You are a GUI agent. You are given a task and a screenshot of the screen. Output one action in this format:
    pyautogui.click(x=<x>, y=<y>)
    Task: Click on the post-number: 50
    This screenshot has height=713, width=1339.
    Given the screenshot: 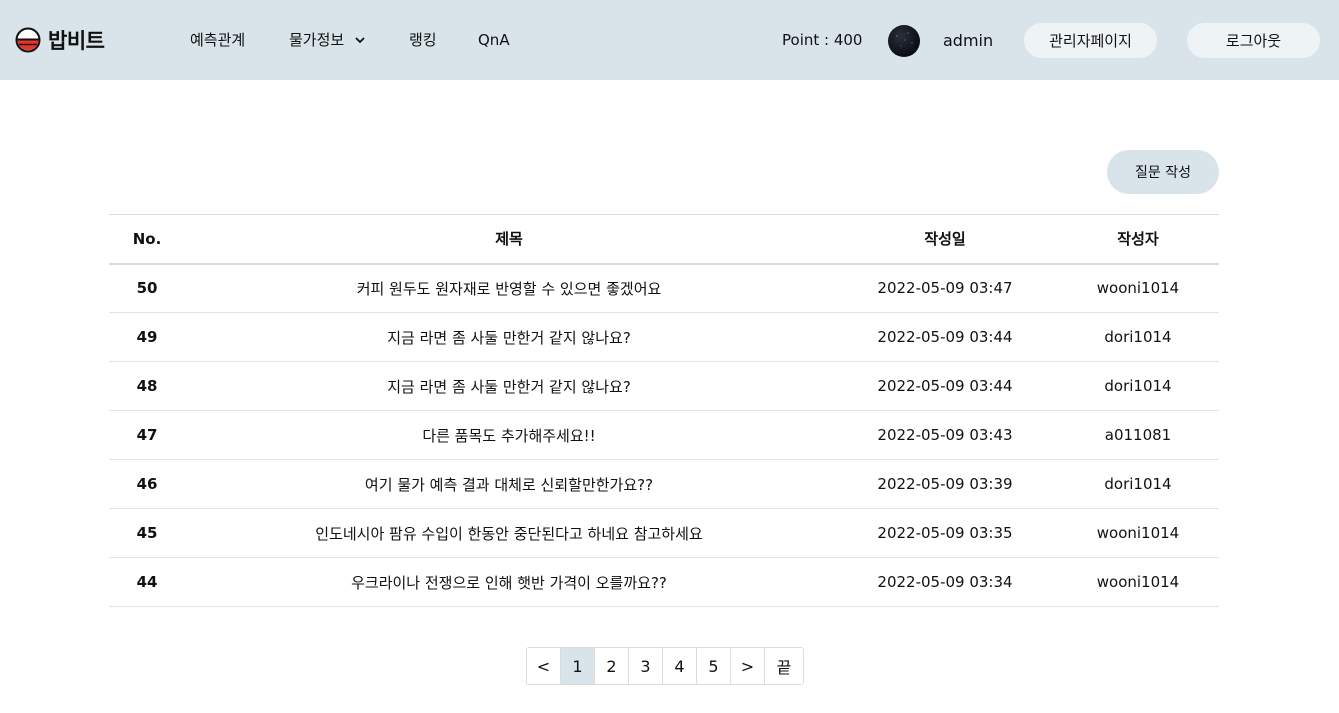 What is the action you would take?
    pyautogui.click(x=147, y=288)
    